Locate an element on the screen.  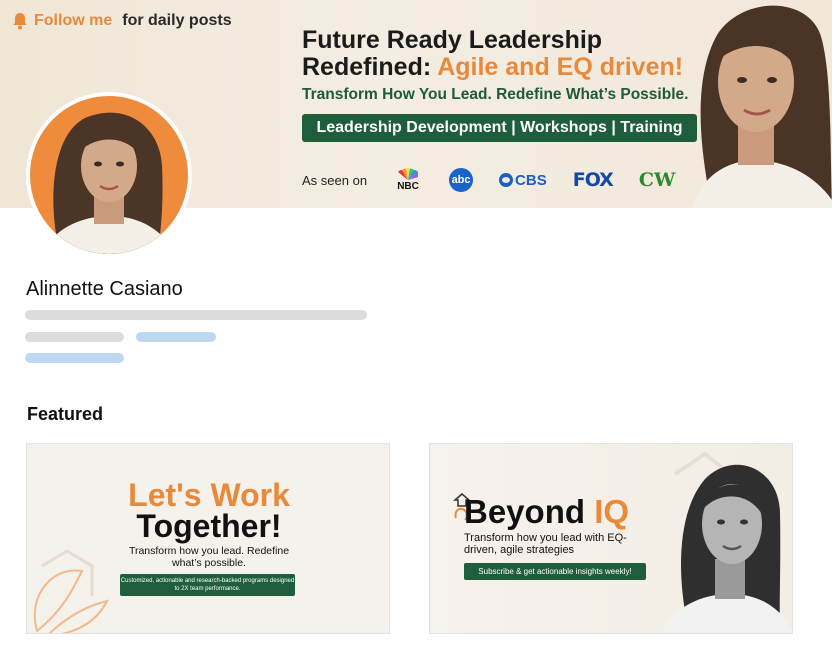
headline-placeholder is located at coordinates (196, 315).